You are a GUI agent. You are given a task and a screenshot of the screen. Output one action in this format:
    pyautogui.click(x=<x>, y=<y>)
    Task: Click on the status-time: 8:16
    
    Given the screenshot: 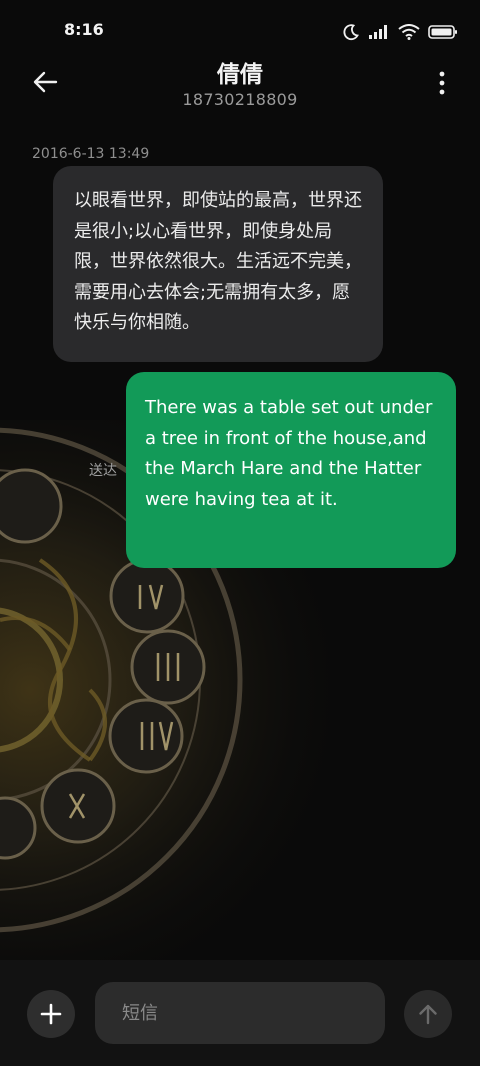 What is the action you would take?
    pyautogui.click(x=84, y=29)
    